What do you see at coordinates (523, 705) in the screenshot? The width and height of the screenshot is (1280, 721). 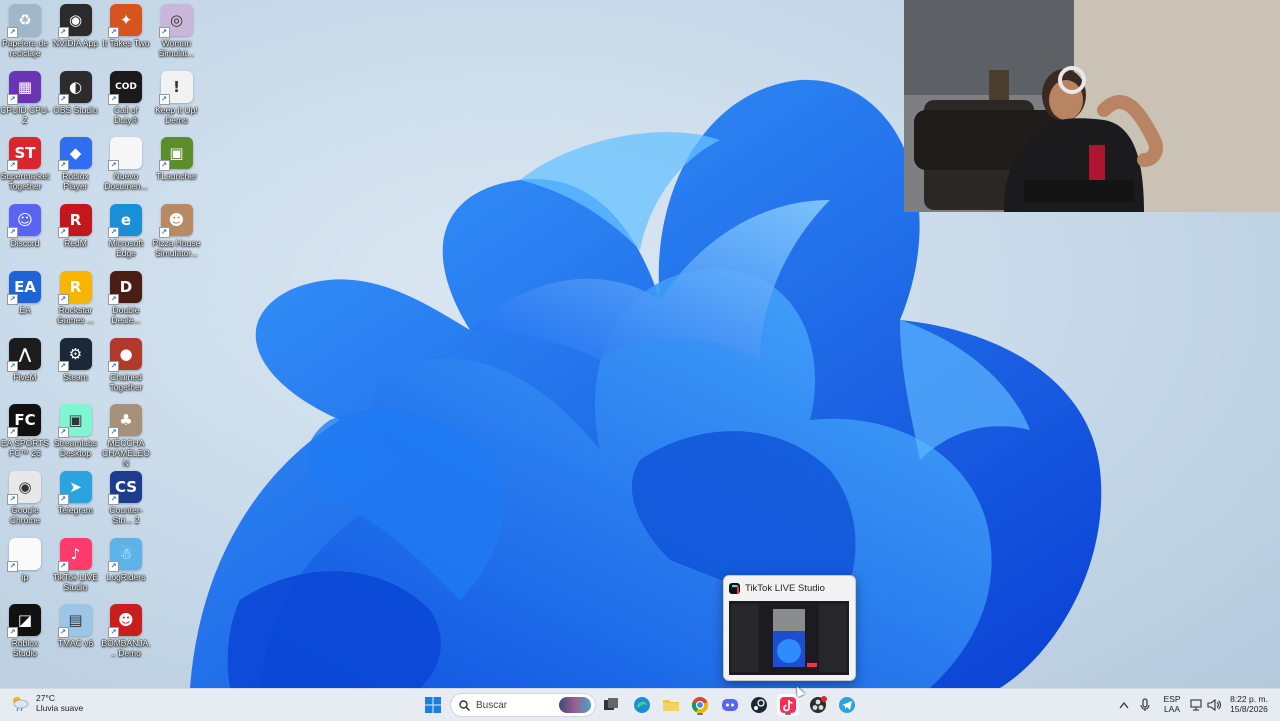 I see `taskbar-search-box: Buscar` at bounding box center [523, 705].